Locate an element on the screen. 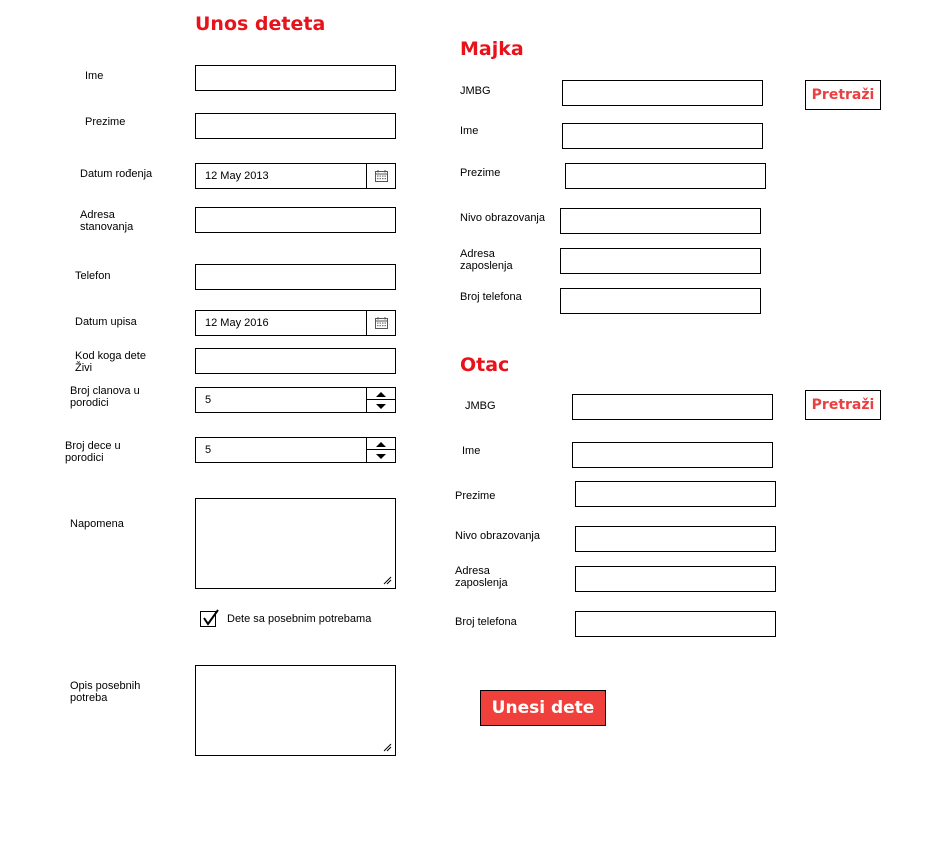  child-broj-dece-label: Broj dece u porodici is located at coordinates (93, 452).